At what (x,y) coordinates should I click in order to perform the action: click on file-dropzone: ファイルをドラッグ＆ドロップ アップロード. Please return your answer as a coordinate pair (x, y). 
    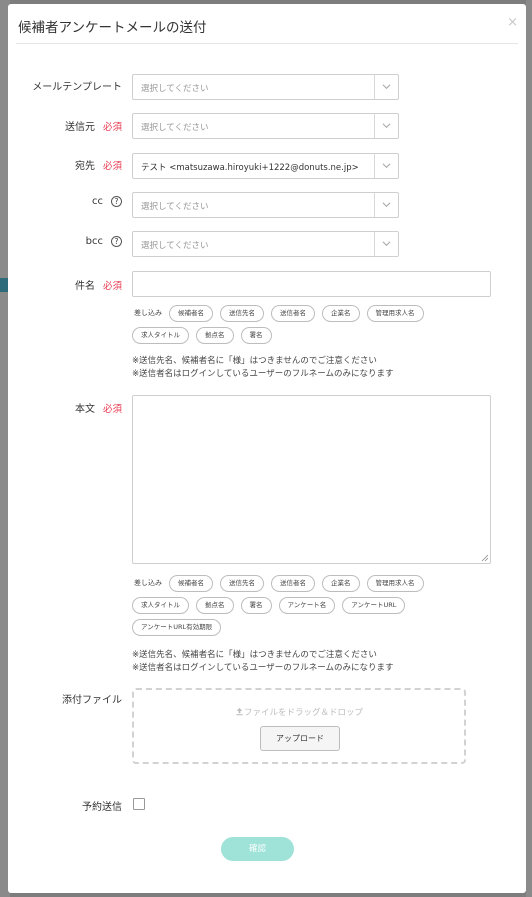
    Looking at the image, I should click on (299, 726).